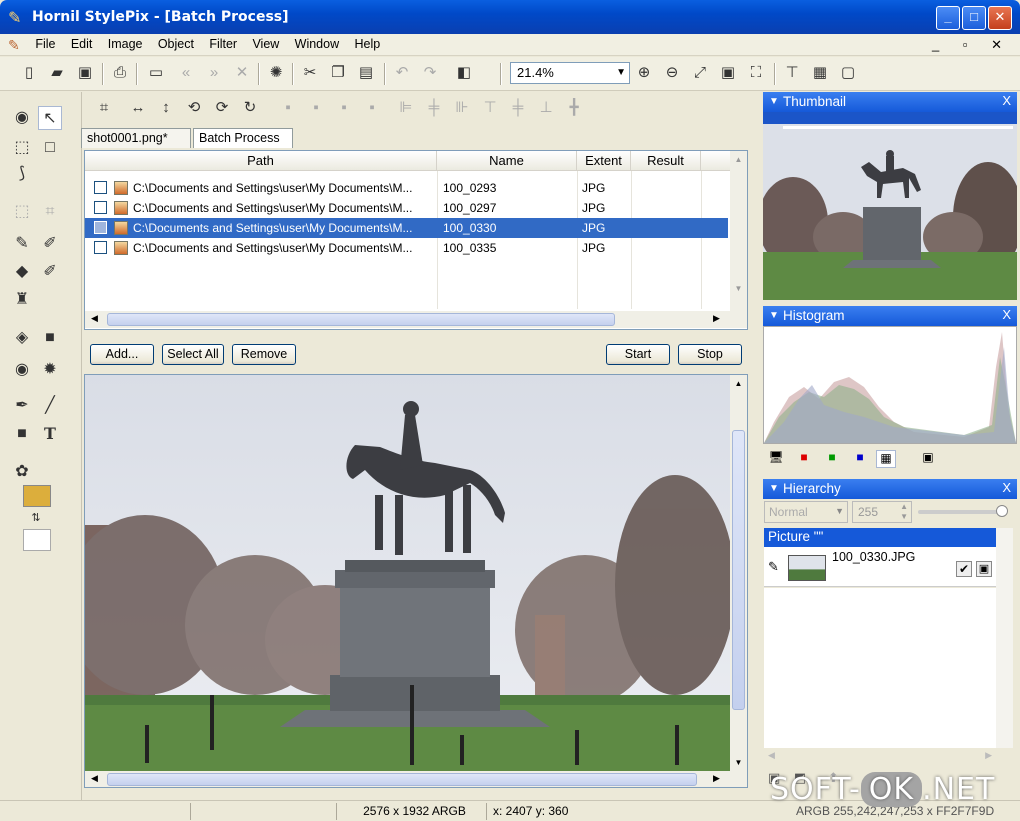  Describe the element at coordinates (50, 406) in the screenshot. I see `line-icon: ╱` at that location.